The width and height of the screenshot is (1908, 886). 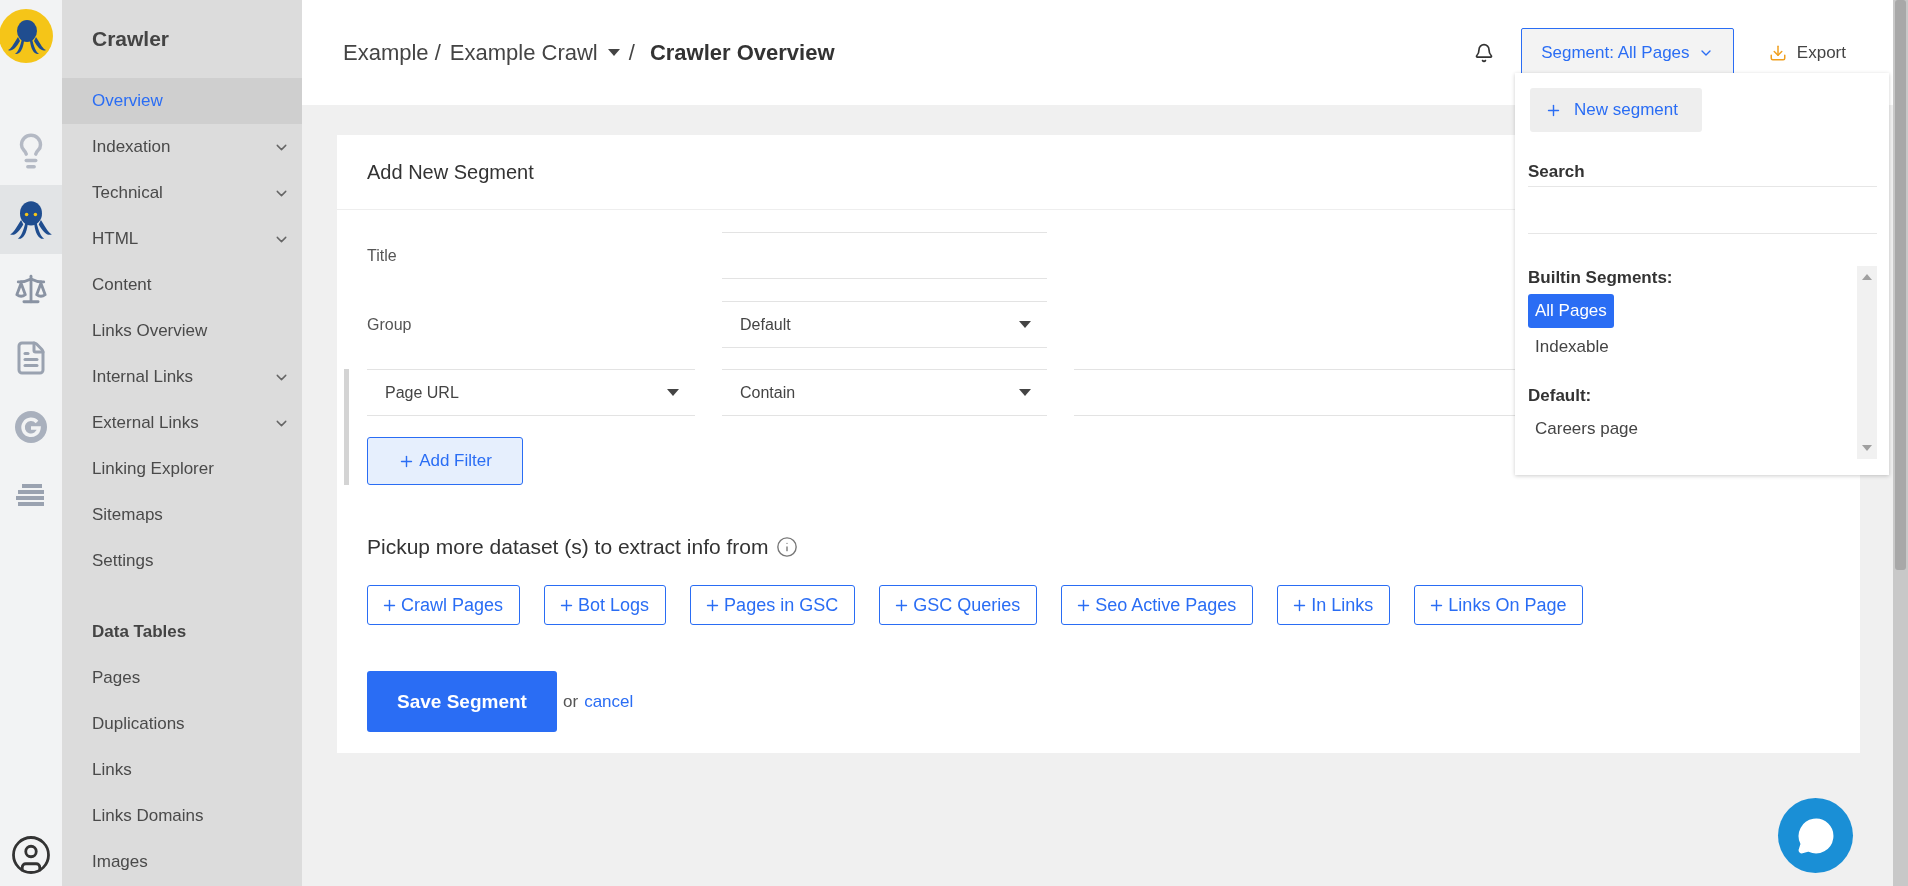 What do you see at coordinates (182, 770) in the screenshot?
I see `sidebar-item: Links` at bounding box center [182, 770].